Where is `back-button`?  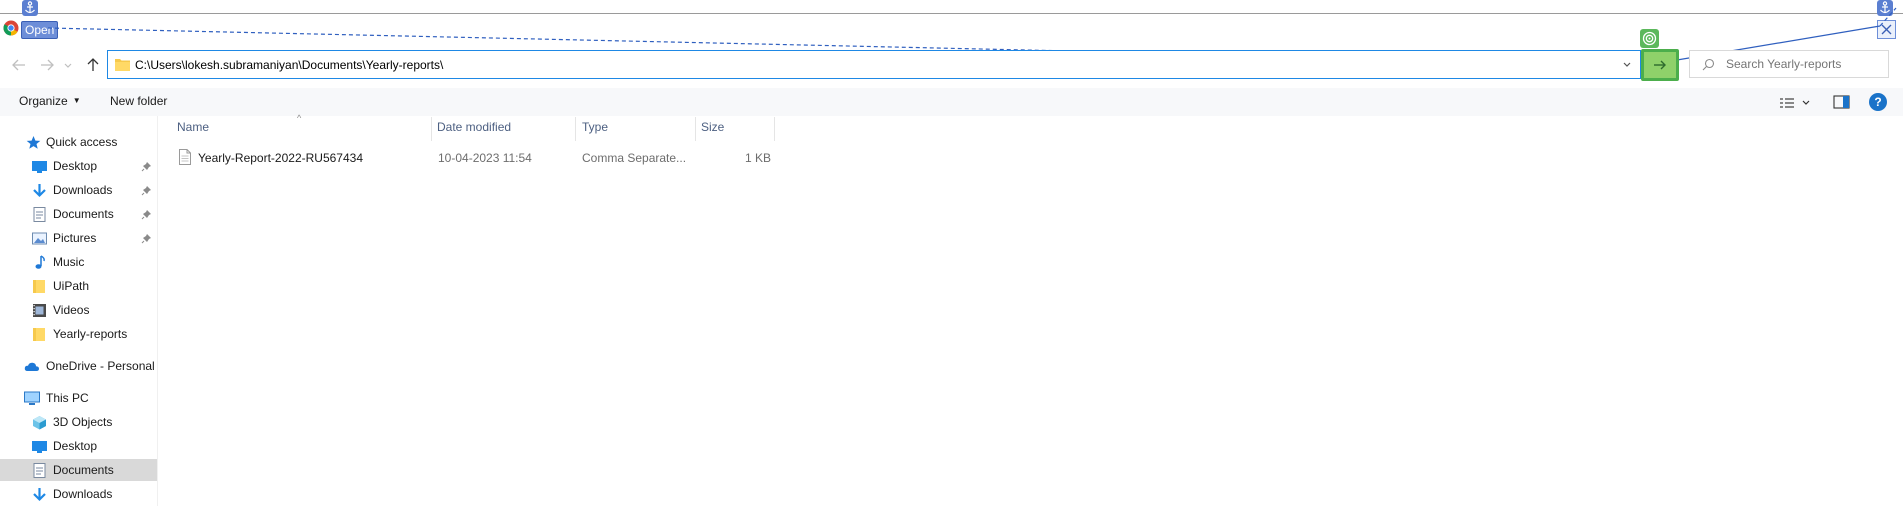 back-button is located at coordinates (19, 65).